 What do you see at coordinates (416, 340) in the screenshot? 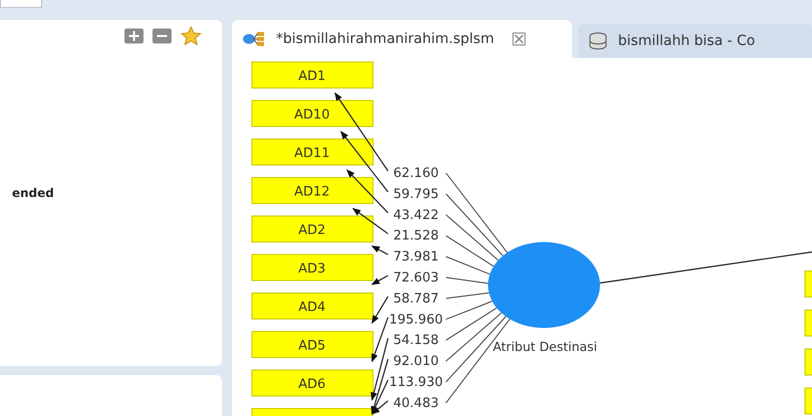
I see `loading-label: 54.158` at bounding box center [416, 340].